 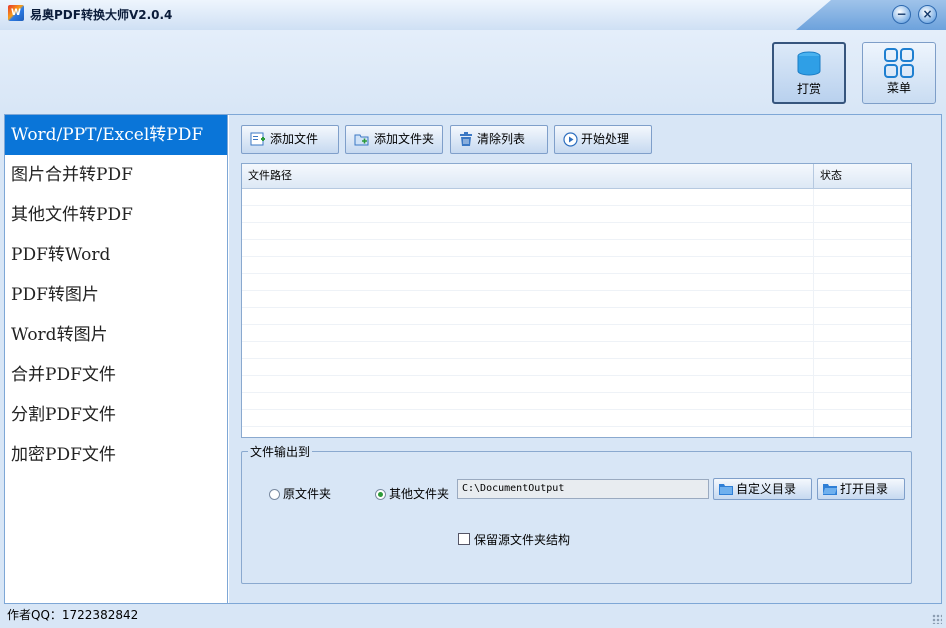 I want to click on add-folder-button: 添加文件夹, so click(x=394, y=139).